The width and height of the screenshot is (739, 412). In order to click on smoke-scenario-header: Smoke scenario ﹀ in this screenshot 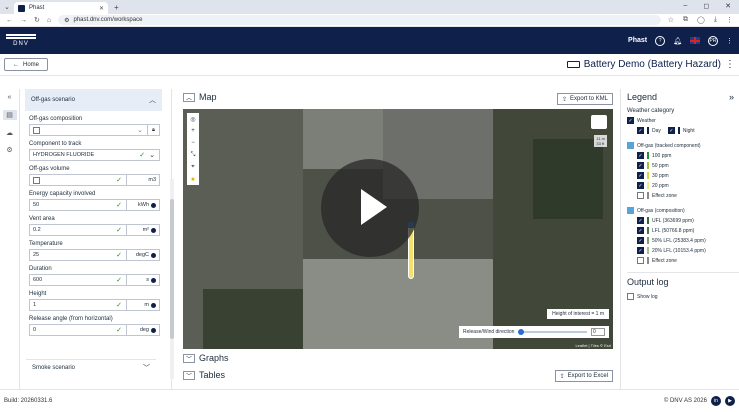, I will do `click(91, 367)`.